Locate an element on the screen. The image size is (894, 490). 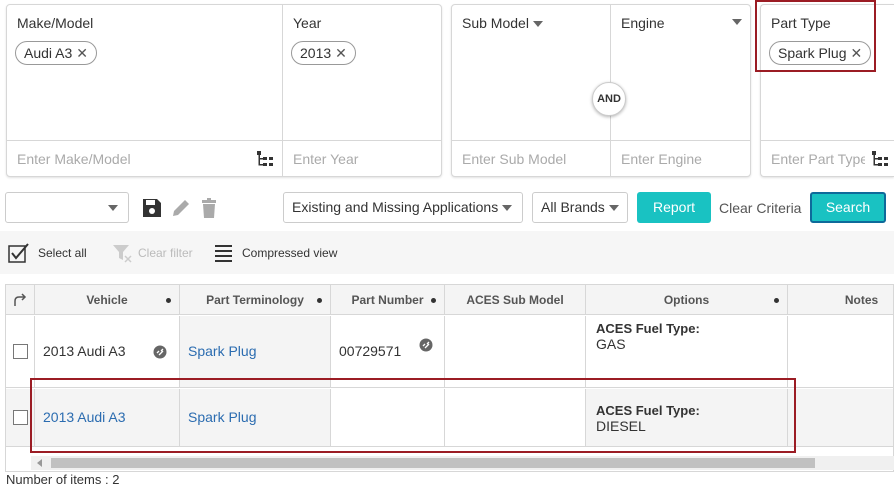
make-model-input-wrap is located at coordinates (144, 158).